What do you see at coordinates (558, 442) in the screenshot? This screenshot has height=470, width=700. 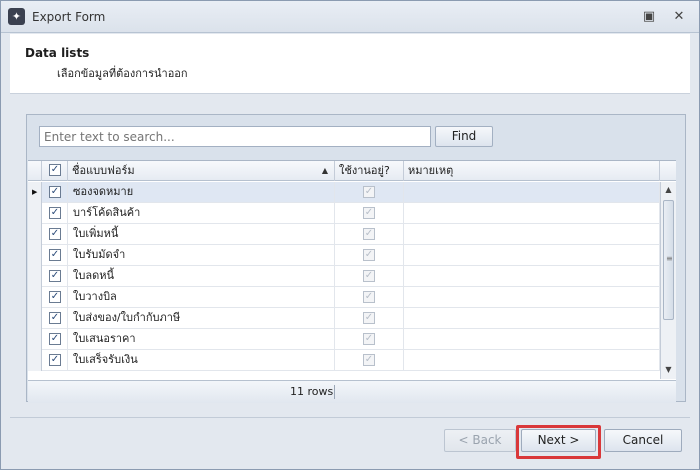 I see `next-button-highlight` at bounding box center [558, 442].